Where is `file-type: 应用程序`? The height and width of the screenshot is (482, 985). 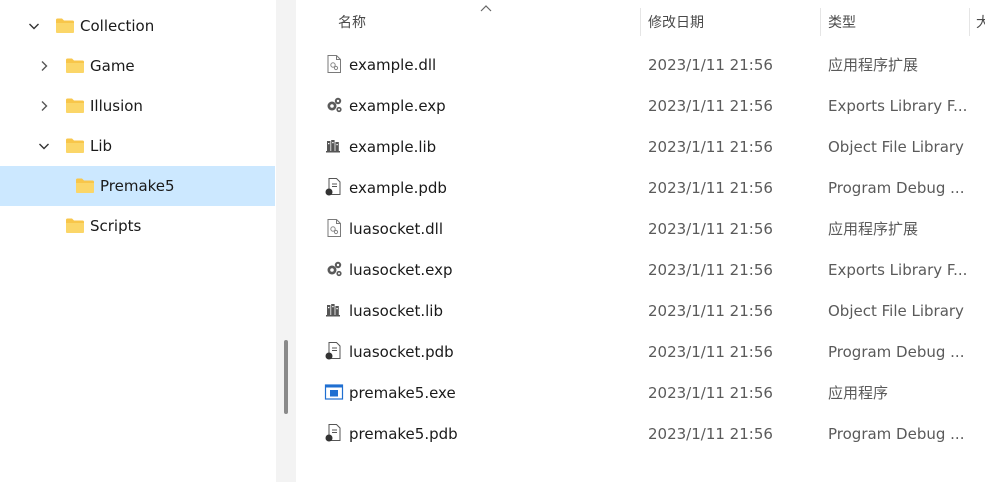 file-type: 应用程序 is located at coordinates (858, 393).